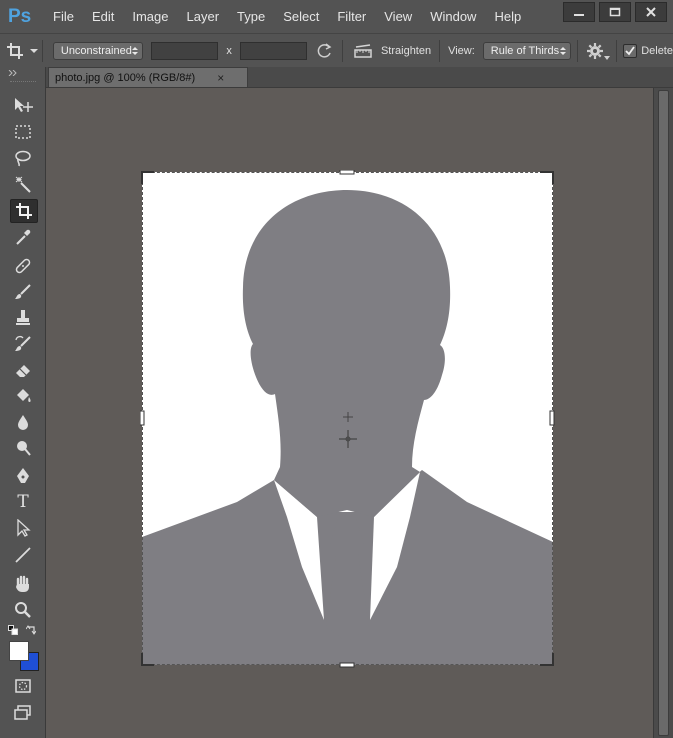 This screenshot has width=673, height=738. What do you see at coordinates (273, 50) in the screenshot?
I see `crop-height-field` at bounding box center [273, 50].